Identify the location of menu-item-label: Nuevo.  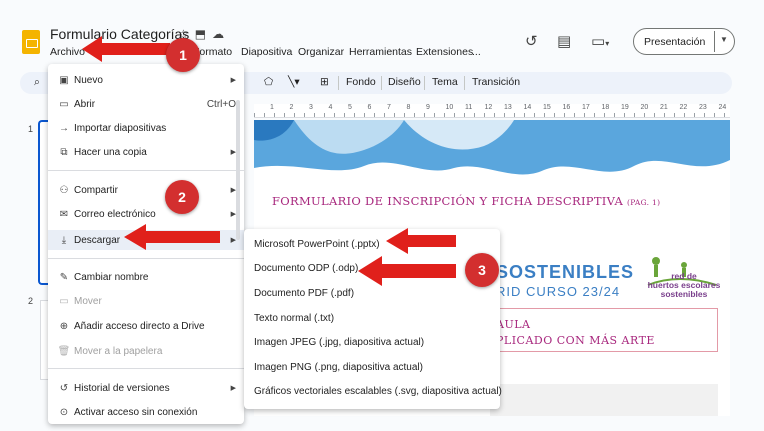
(88, 80).